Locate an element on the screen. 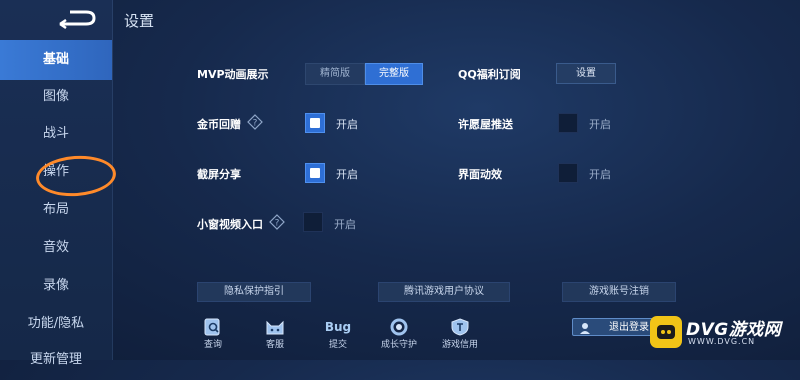  screenshot-share-label: 截屏分享 is located at coordinates (219, 174).